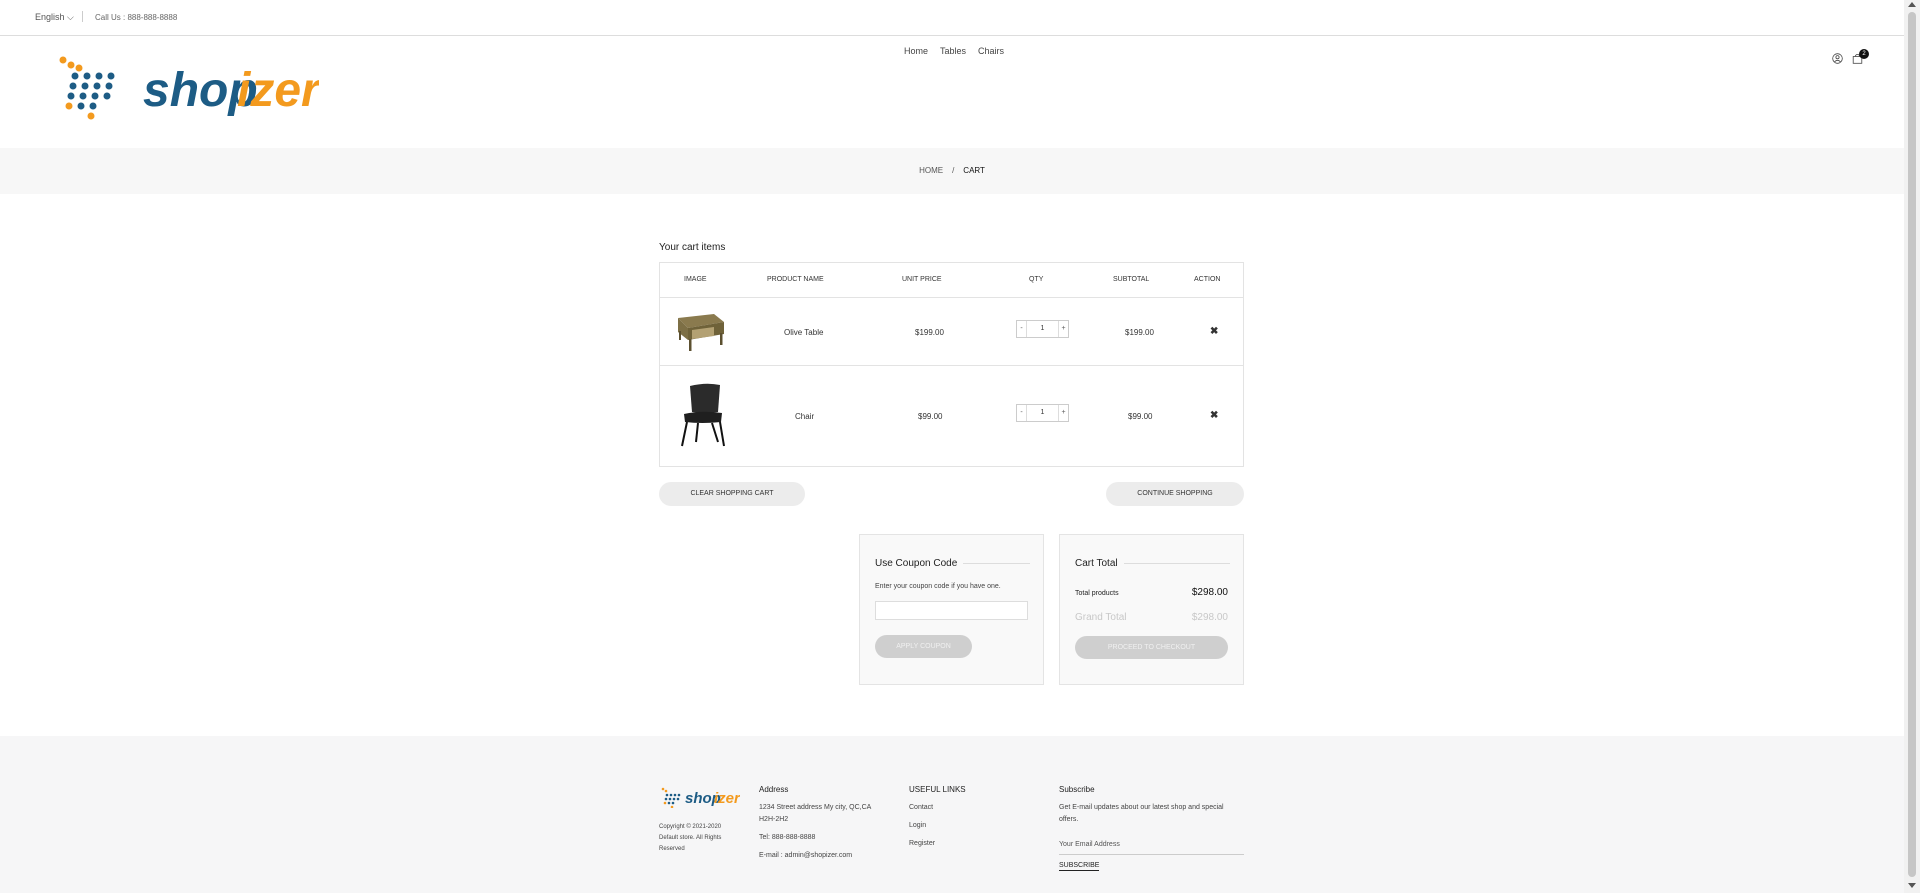 The height and width of the screenshot is (893, 1920). What do you see at coordinates (974, 170) in the screenshot?
I see `breadcrumb-current: CART` at bounding box center [974, 170].